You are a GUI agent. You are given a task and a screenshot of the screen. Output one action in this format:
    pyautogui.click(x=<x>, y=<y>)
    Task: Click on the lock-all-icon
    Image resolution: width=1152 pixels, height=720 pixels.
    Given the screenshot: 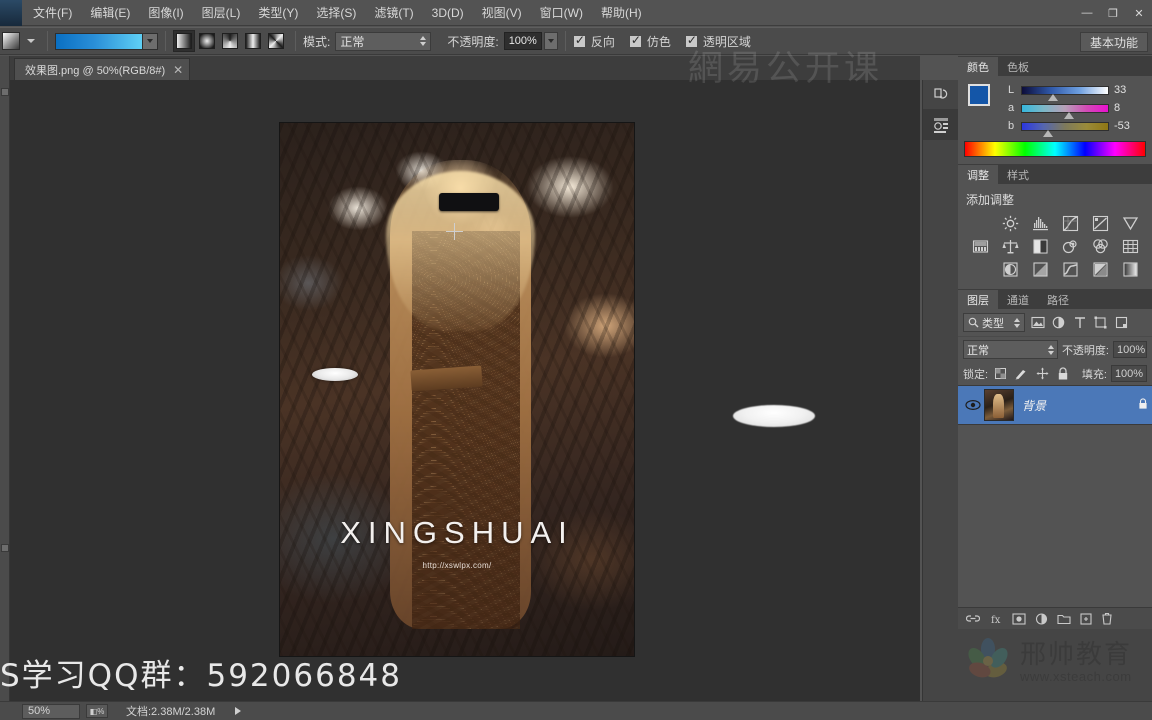 What is the action you would take?
    pyautogui.click(x=1063, y=373)
    